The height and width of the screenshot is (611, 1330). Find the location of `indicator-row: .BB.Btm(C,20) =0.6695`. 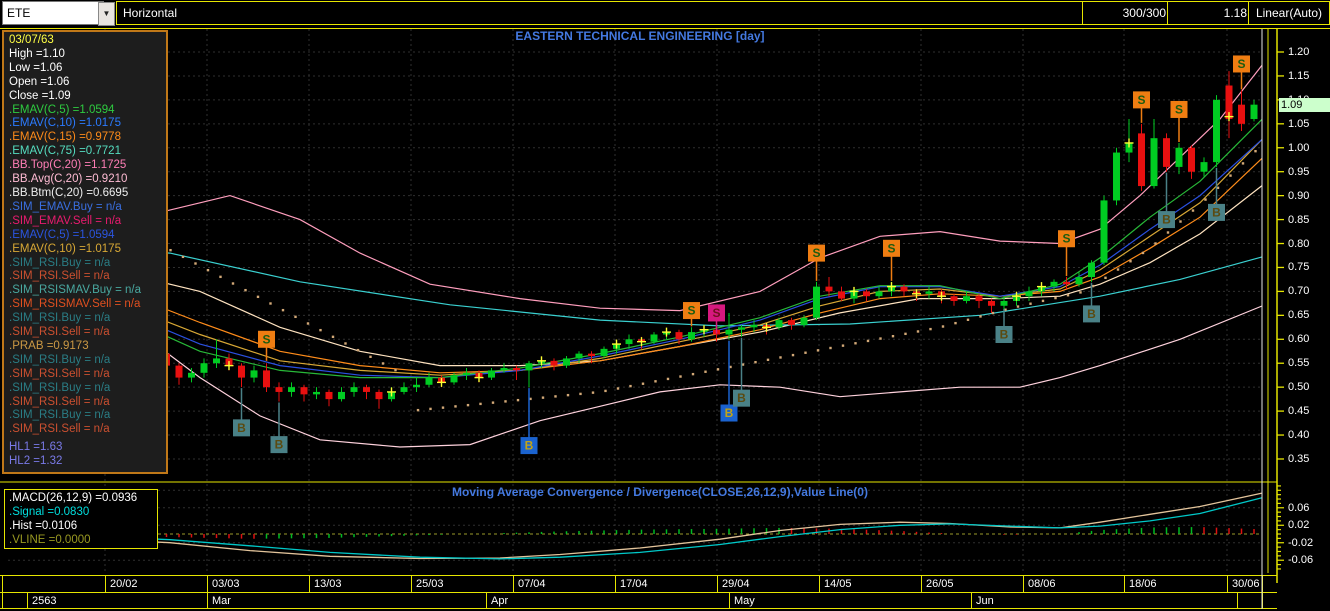

indicator-row: .BB.Btm(C,20) =0.6695 is located at coordinates (69, 192).